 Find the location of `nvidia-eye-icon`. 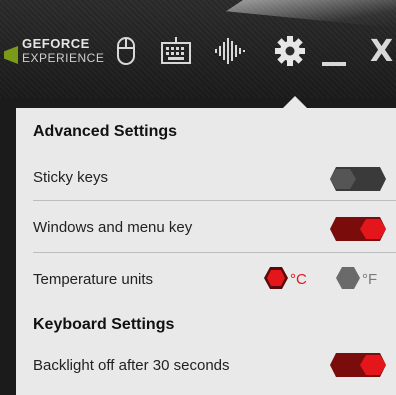

nvidia-eye-icon is located at coordinates (11, 55).